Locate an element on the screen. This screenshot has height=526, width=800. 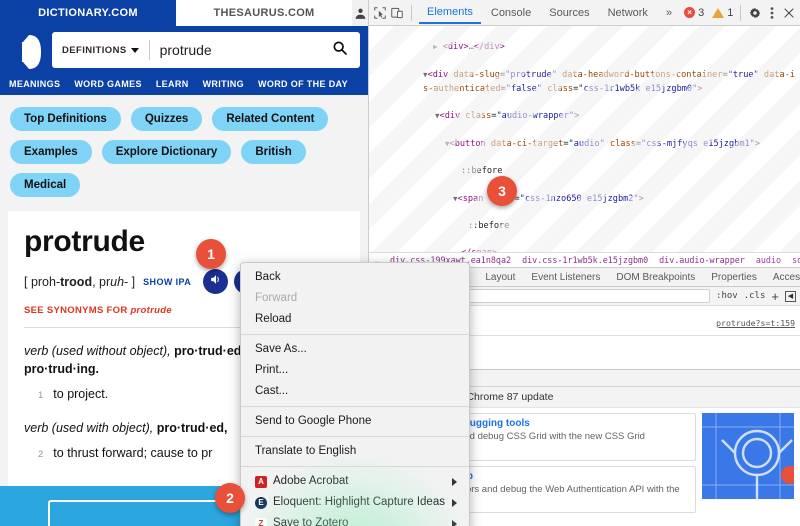
cls-button: .cls is located at coordinates (755, 296).